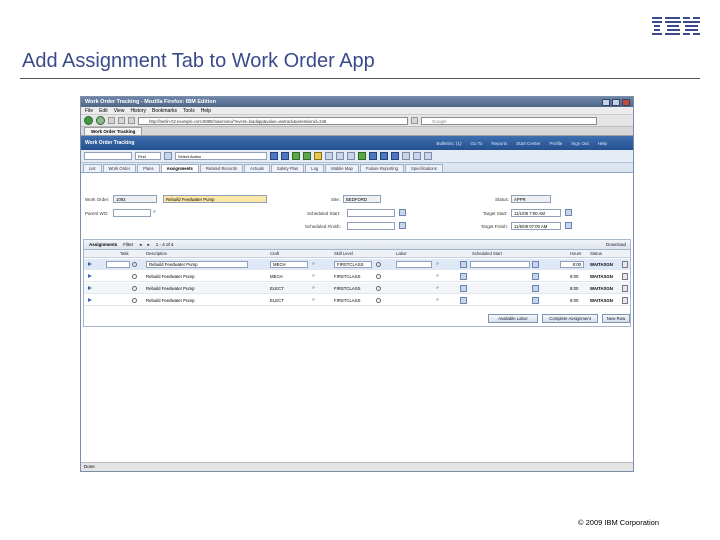  What do you see at coordinates (575, 253) in the screenshot?
I see `column-header-hours: Hours` at bounding box center [575, 253].